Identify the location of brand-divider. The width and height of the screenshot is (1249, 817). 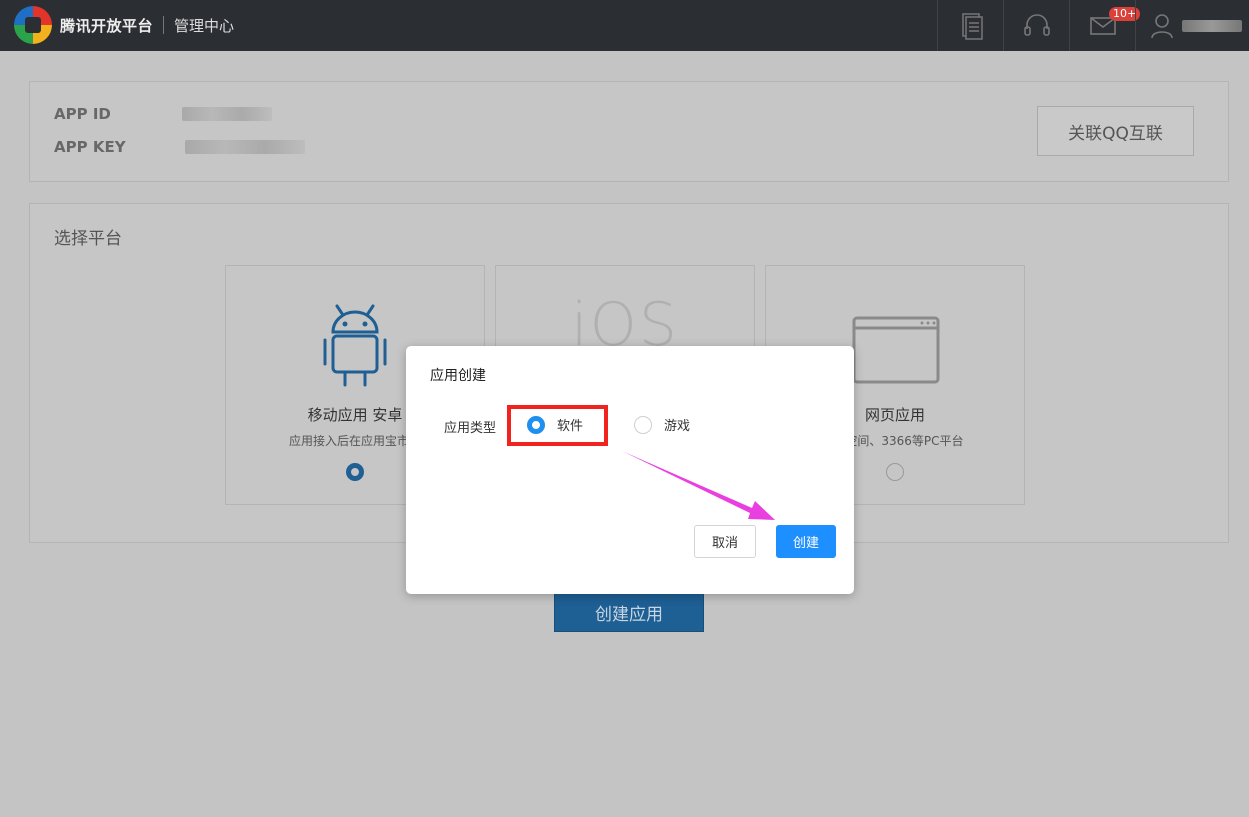
(164, 25).